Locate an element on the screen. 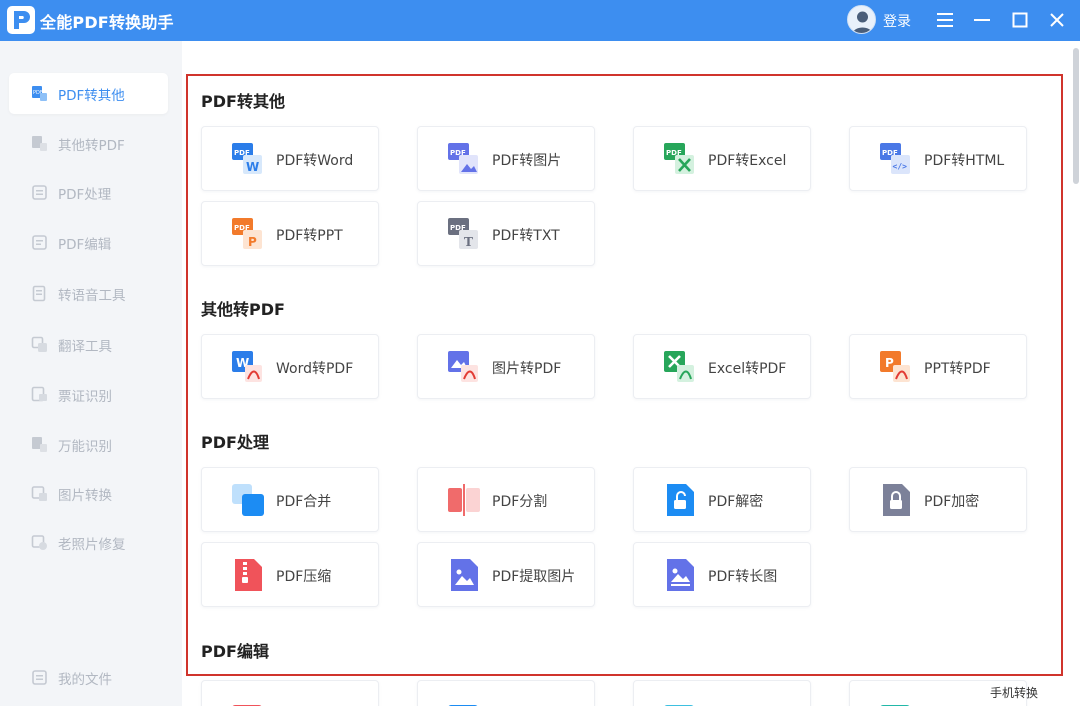  to-pdf-icon is located at coordinates (39, 143).